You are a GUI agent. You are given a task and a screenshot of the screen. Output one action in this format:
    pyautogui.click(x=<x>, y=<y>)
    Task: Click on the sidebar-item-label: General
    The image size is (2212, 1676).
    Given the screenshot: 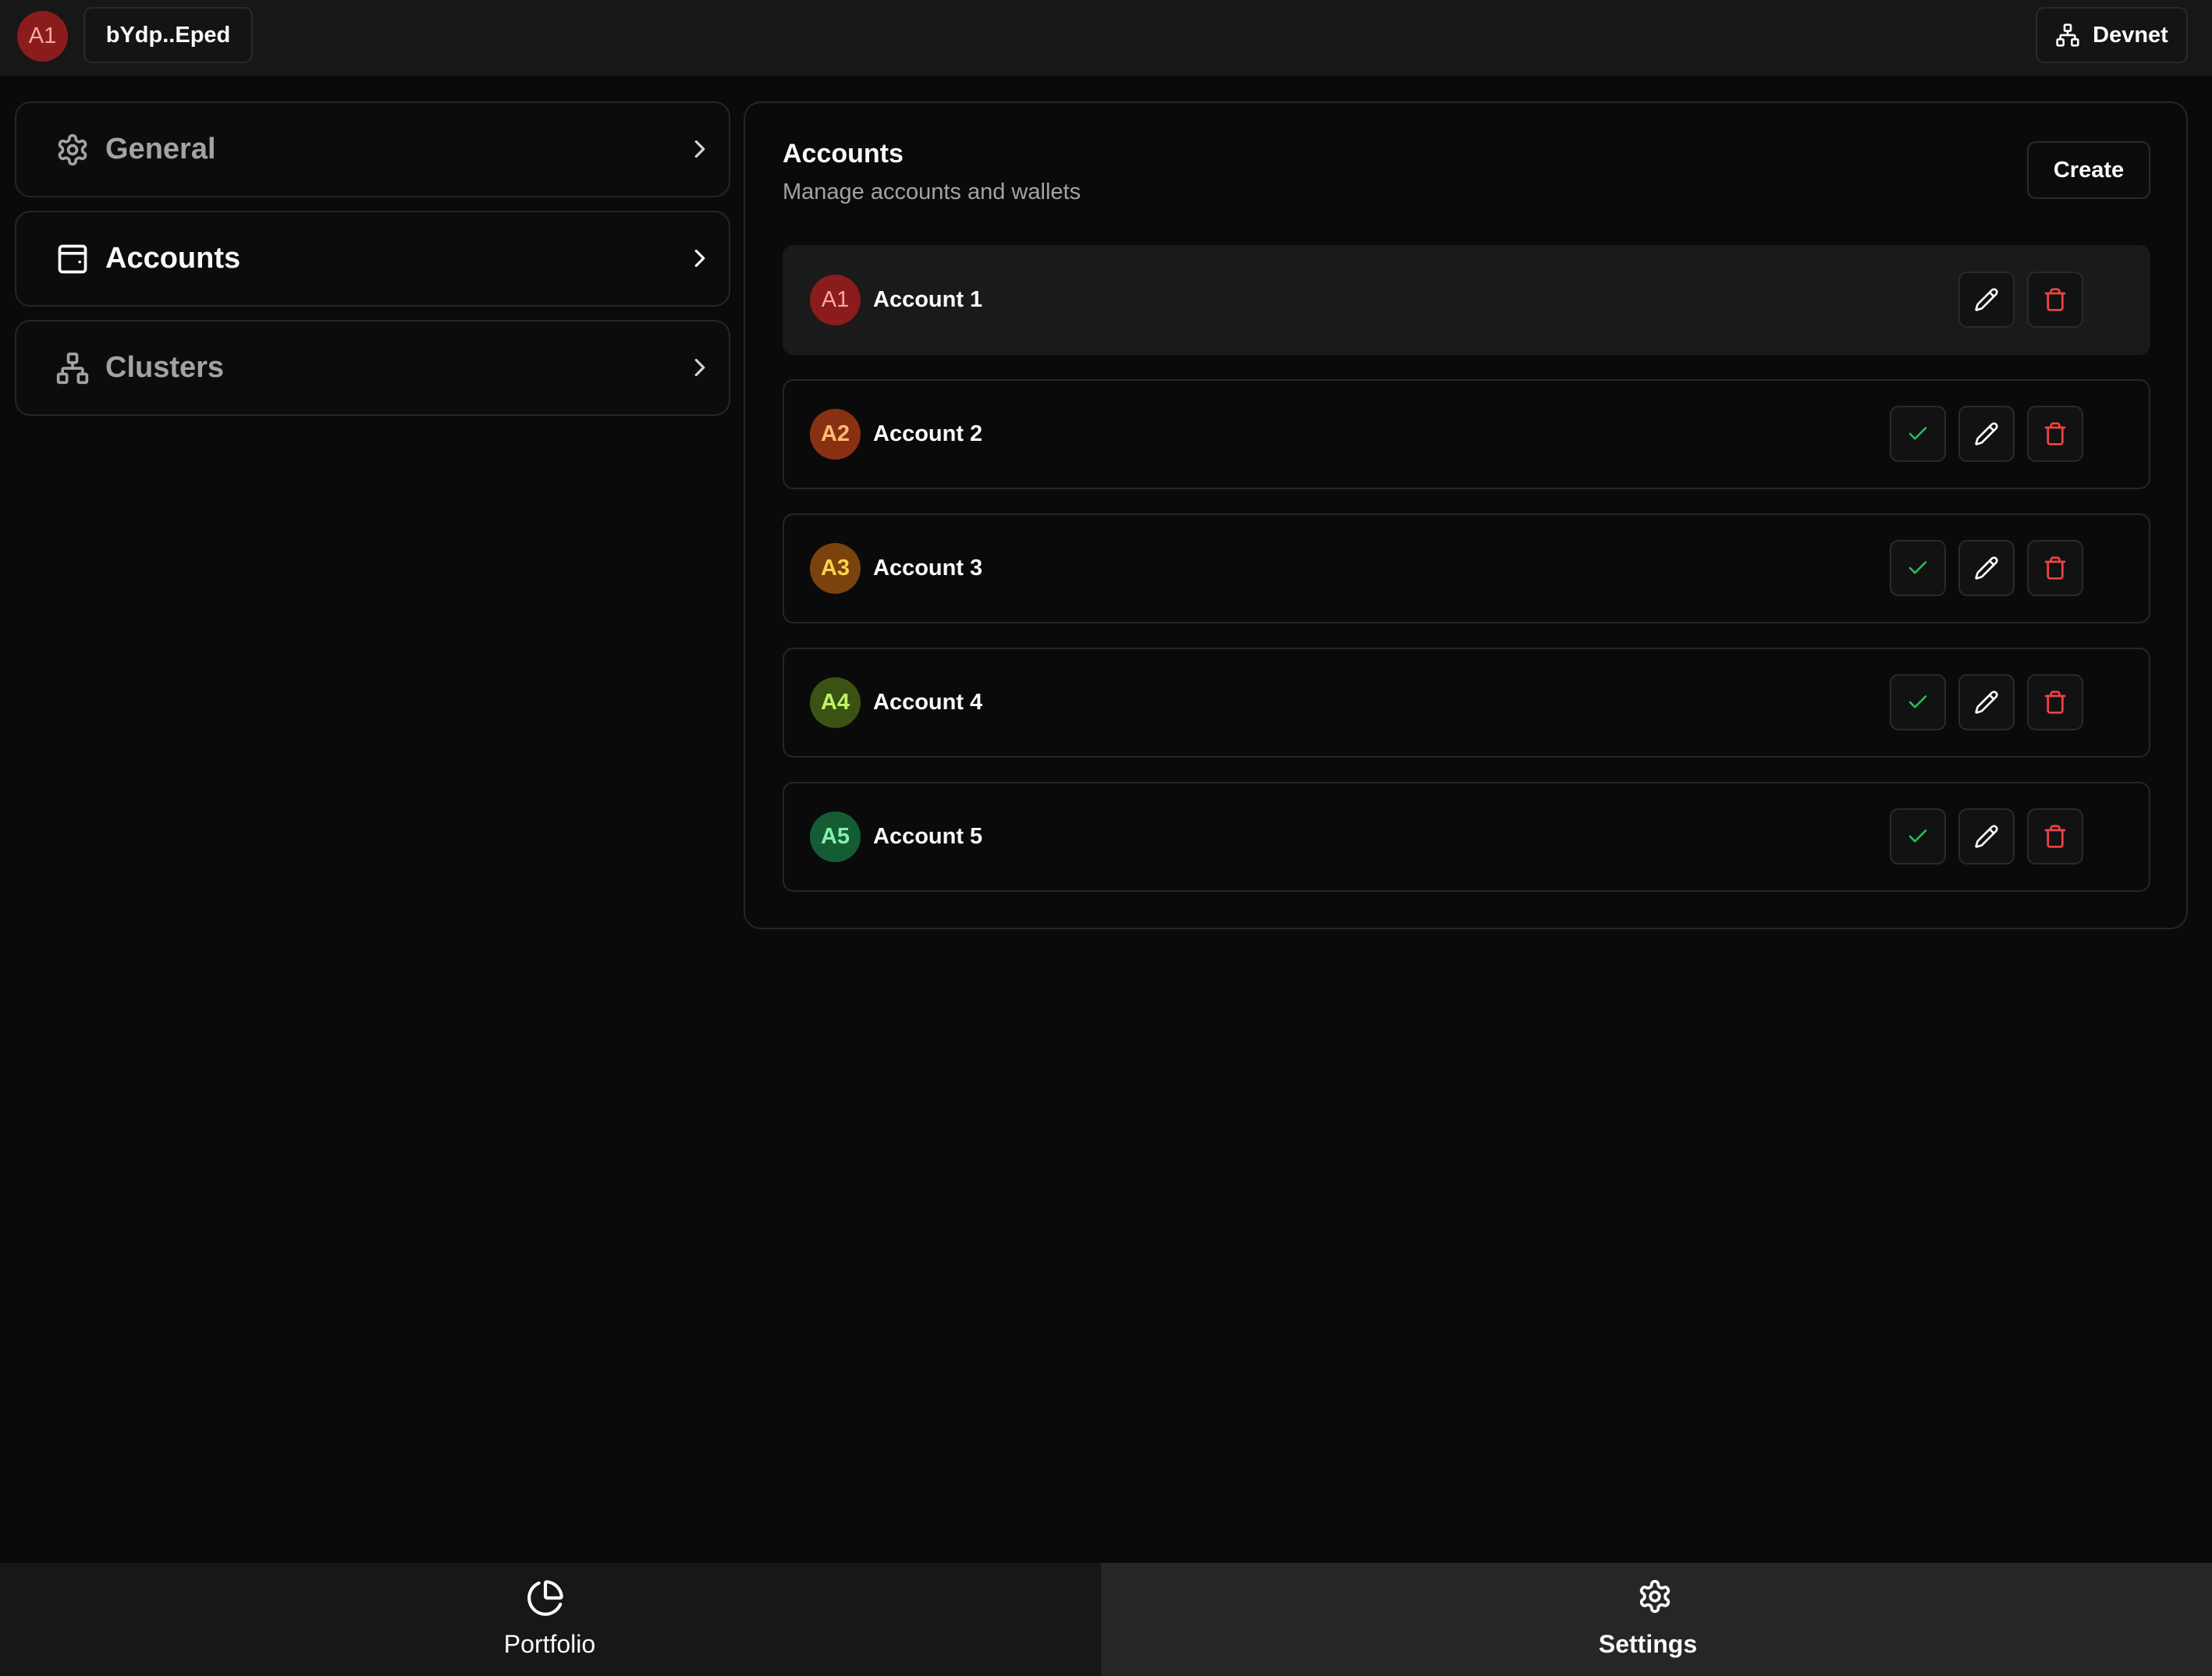 What is the action you would take?
    pyautogui.click(x=160, y=149)
    